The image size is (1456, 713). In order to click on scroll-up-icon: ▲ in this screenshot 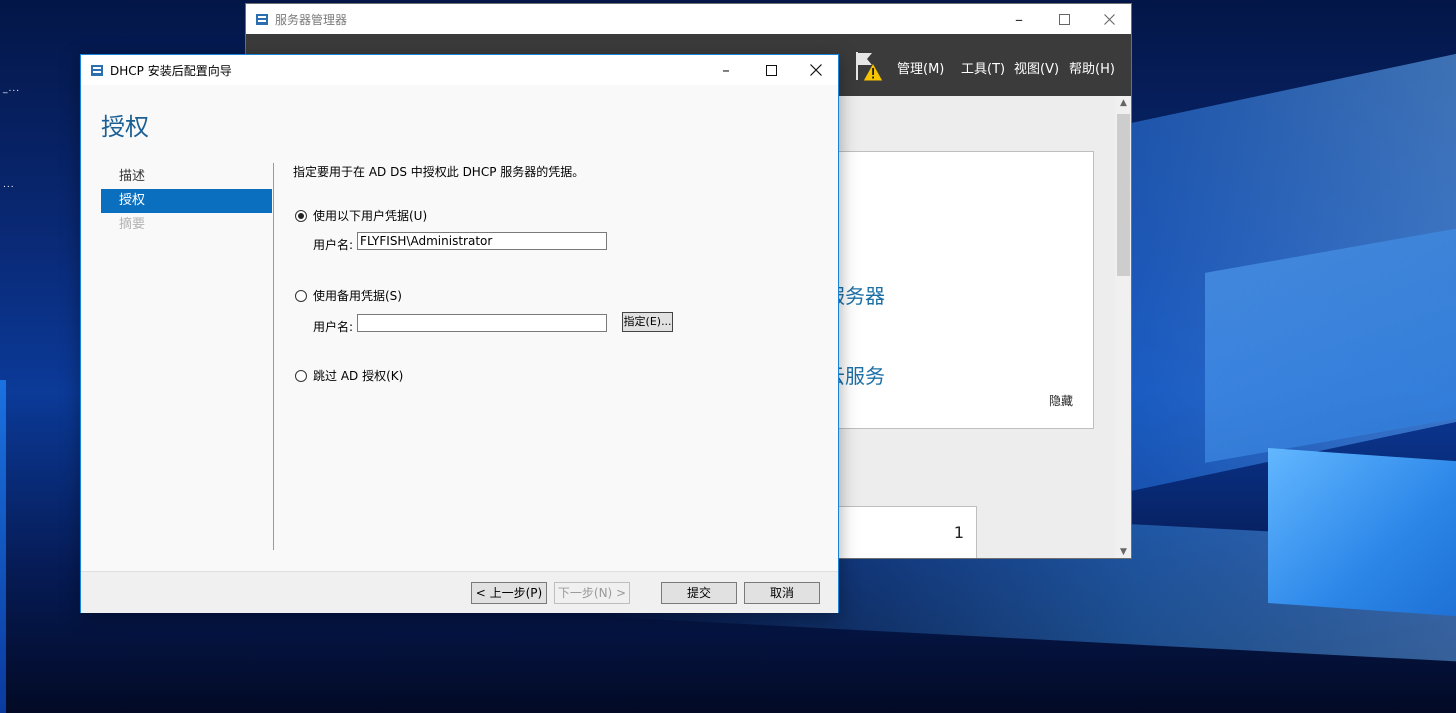, I will do `click(1123, 103)`.